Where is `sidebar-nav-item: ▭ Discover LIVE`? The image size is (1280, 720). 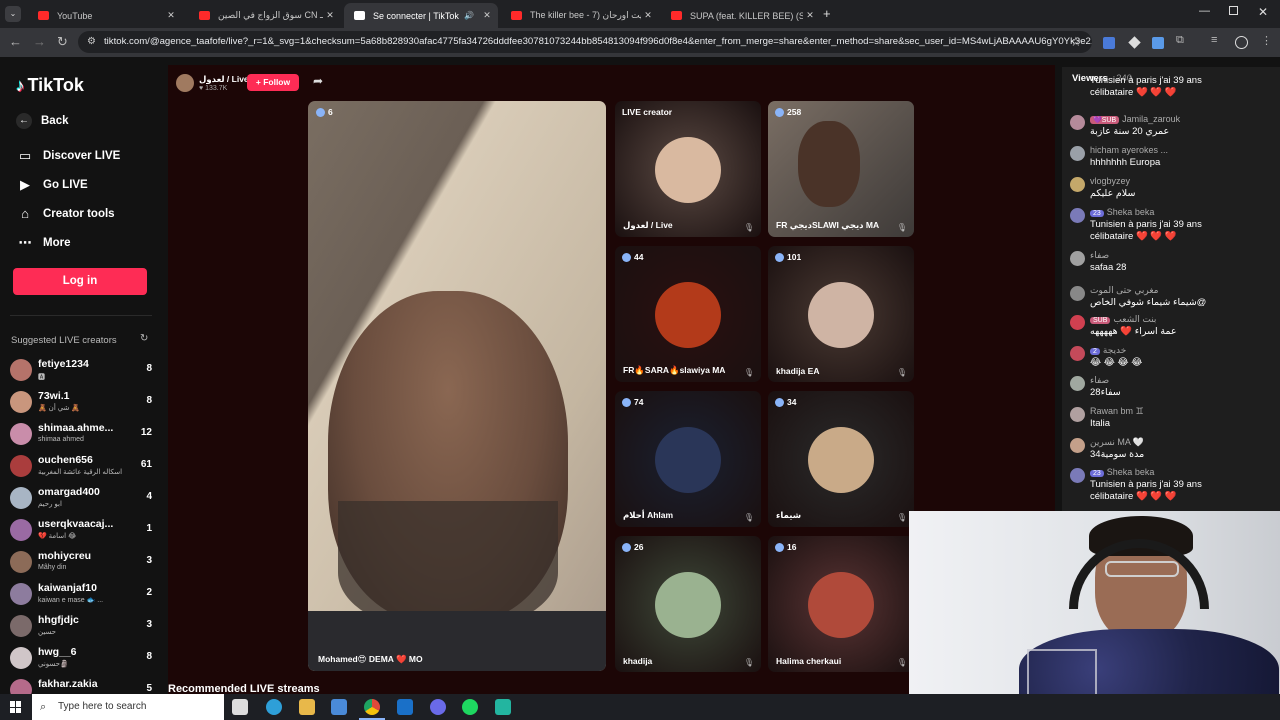
sidebar-nav-item: ▭ Discover LIVE is located at coordinates (68, 156).